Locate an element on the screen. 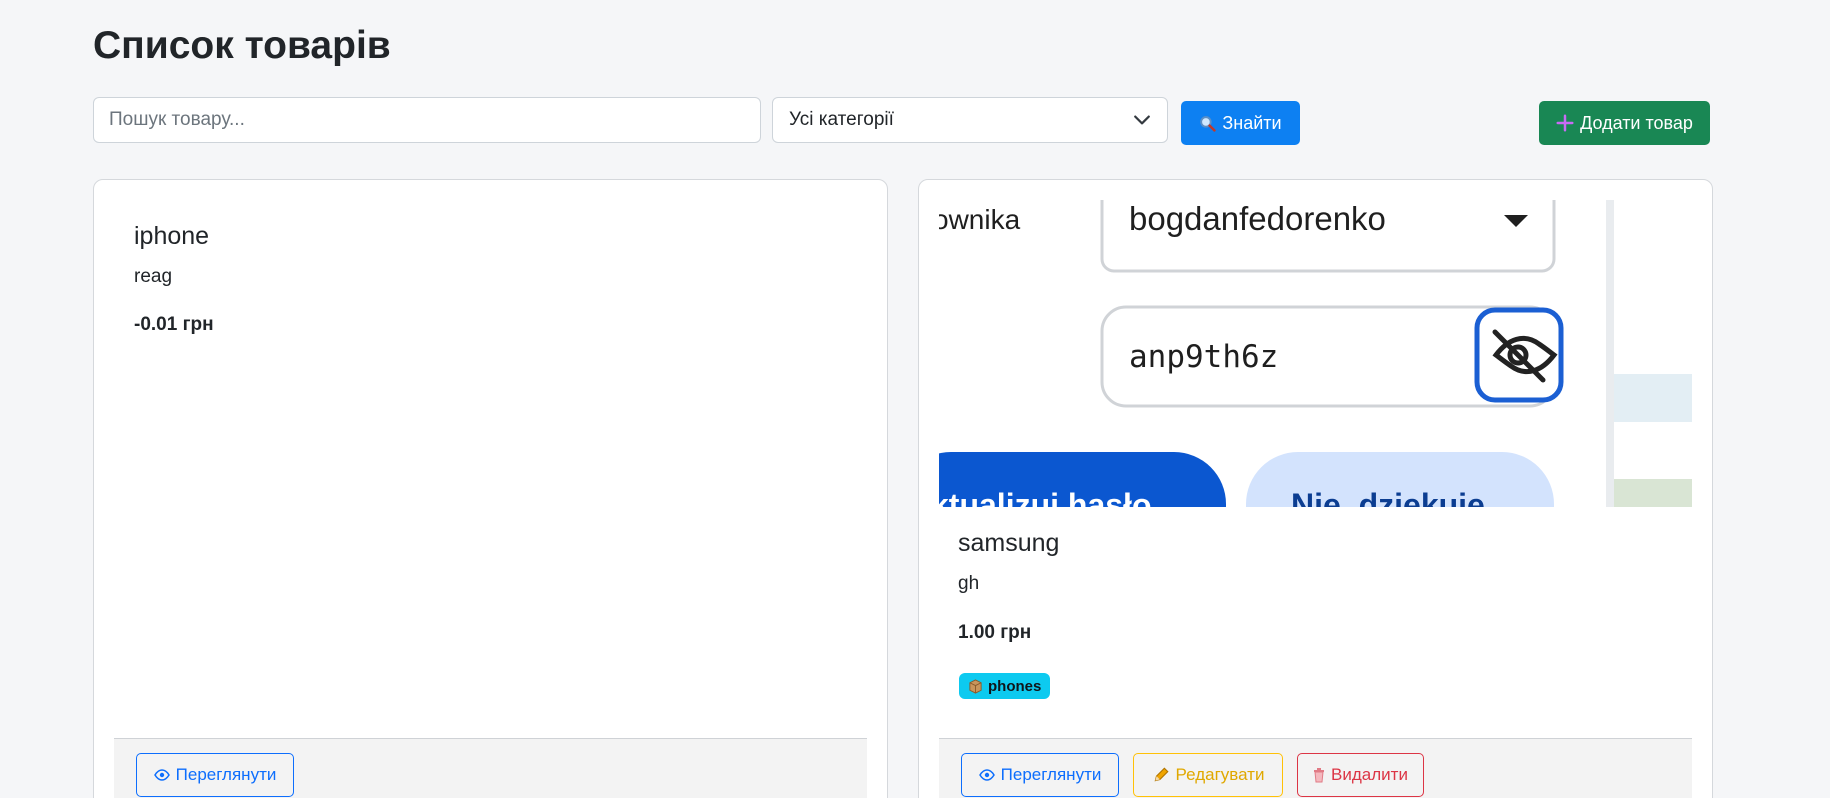  product-description: gh is located at coordinates (969, 583).